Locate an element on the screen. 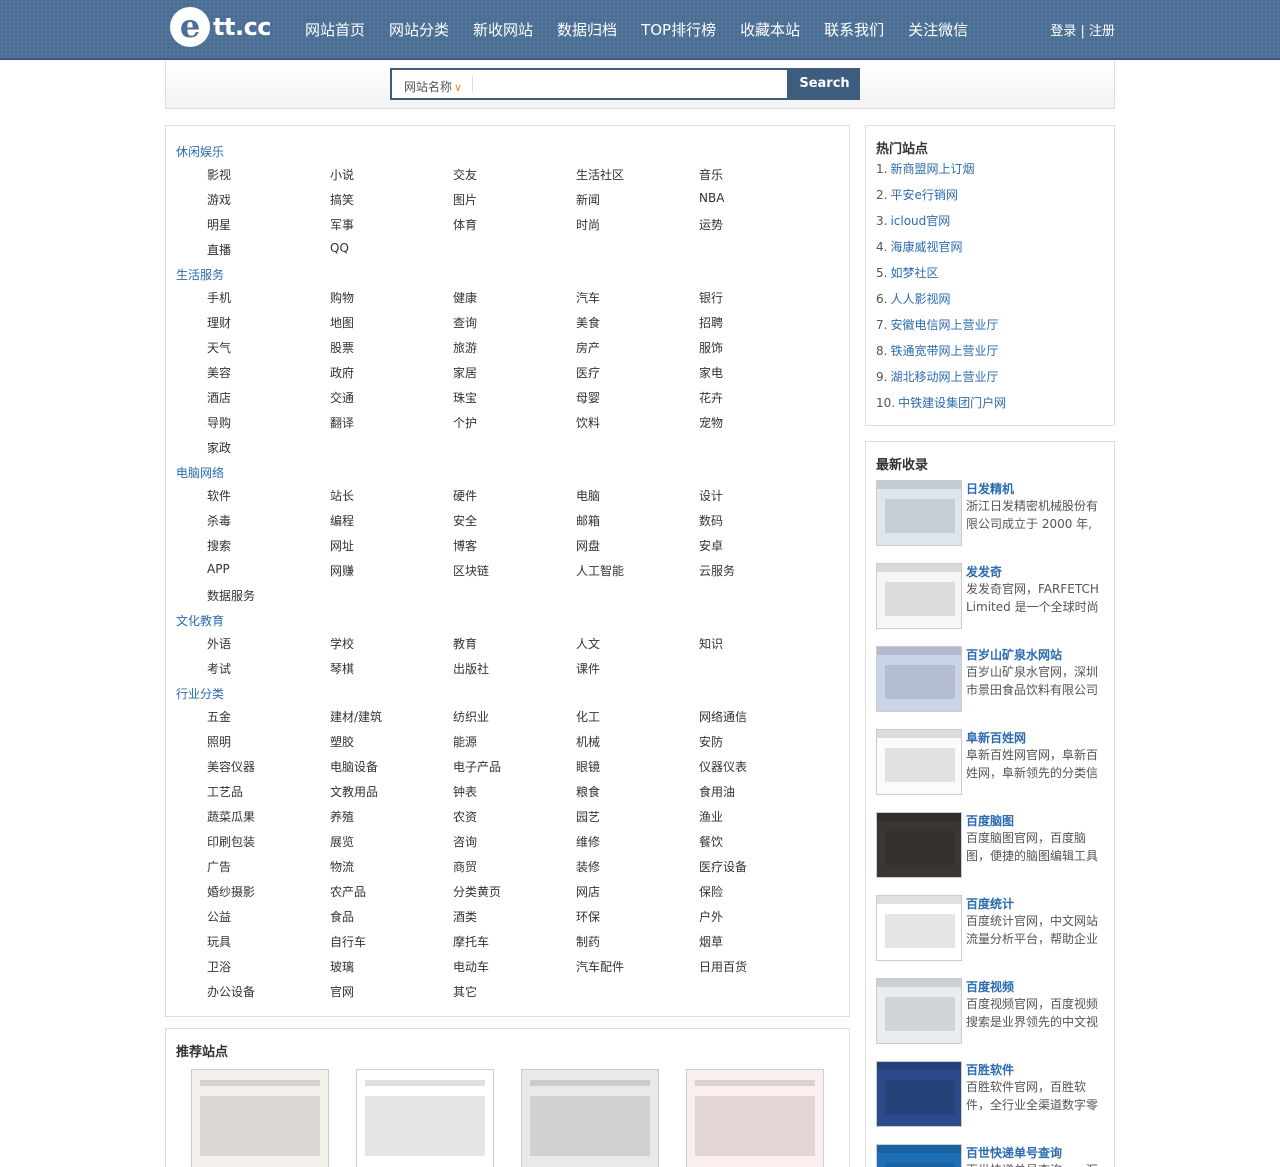  category-link: 运势 is located at coordinates (711, 224).